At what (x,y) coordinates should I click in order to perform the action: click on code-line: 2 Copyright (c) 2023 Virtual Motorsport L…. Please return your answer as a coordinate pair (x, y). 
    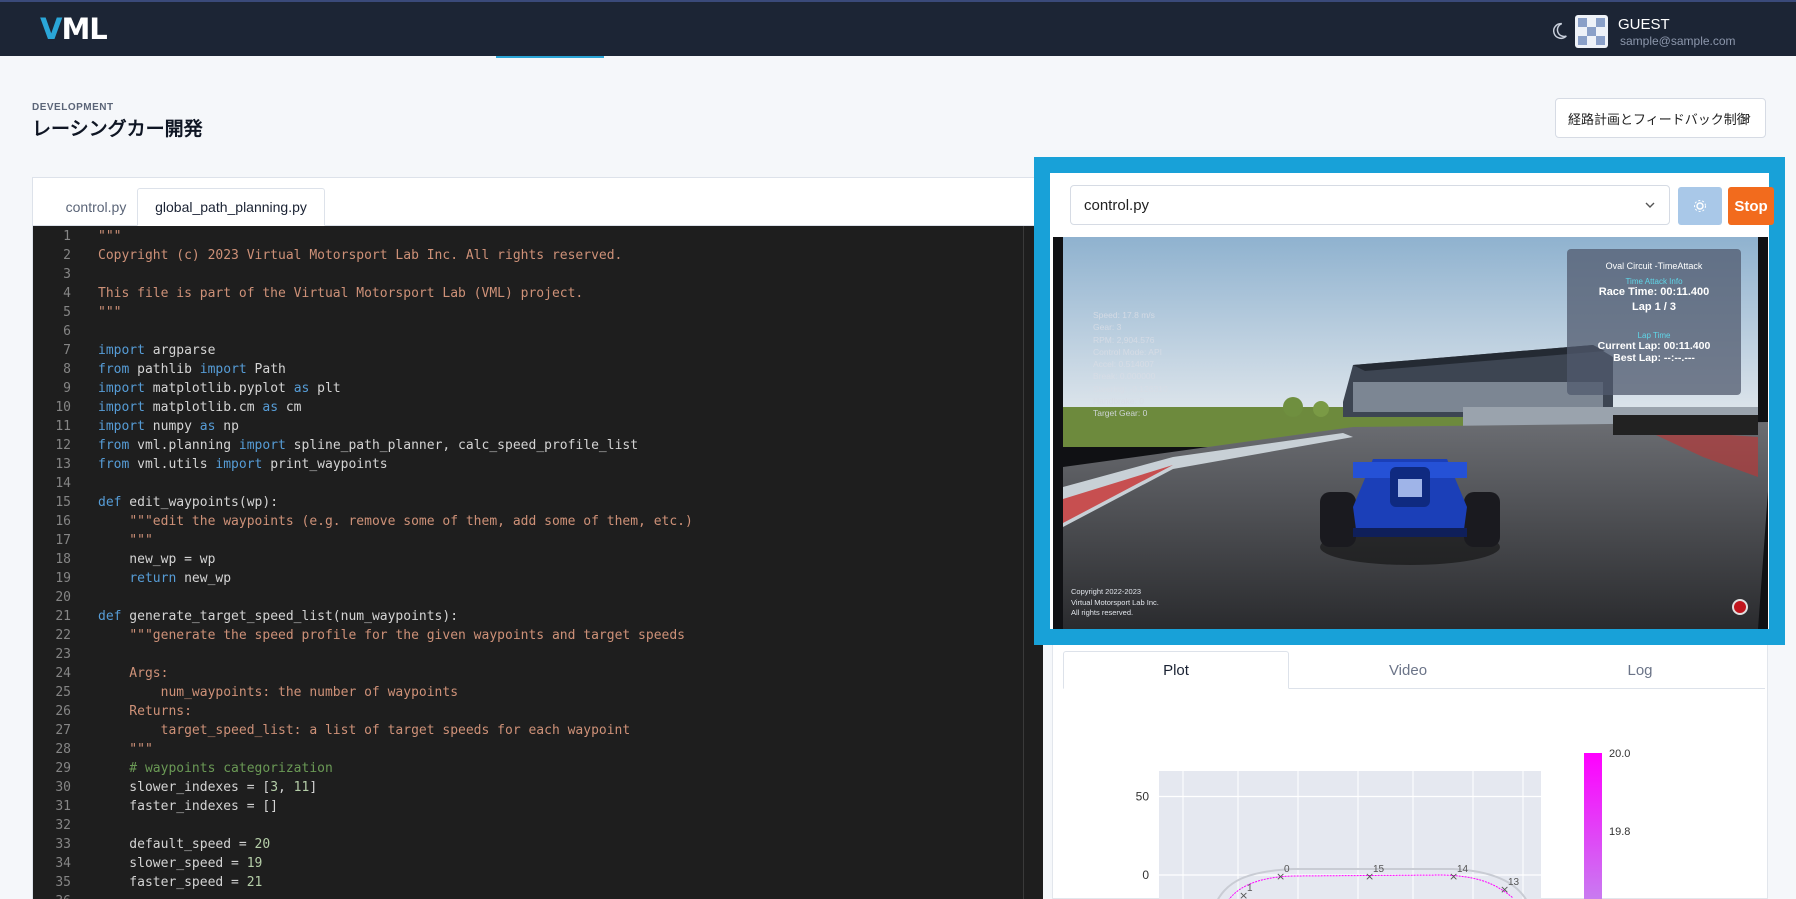
    Looking at the image, I should click on (528, 257).